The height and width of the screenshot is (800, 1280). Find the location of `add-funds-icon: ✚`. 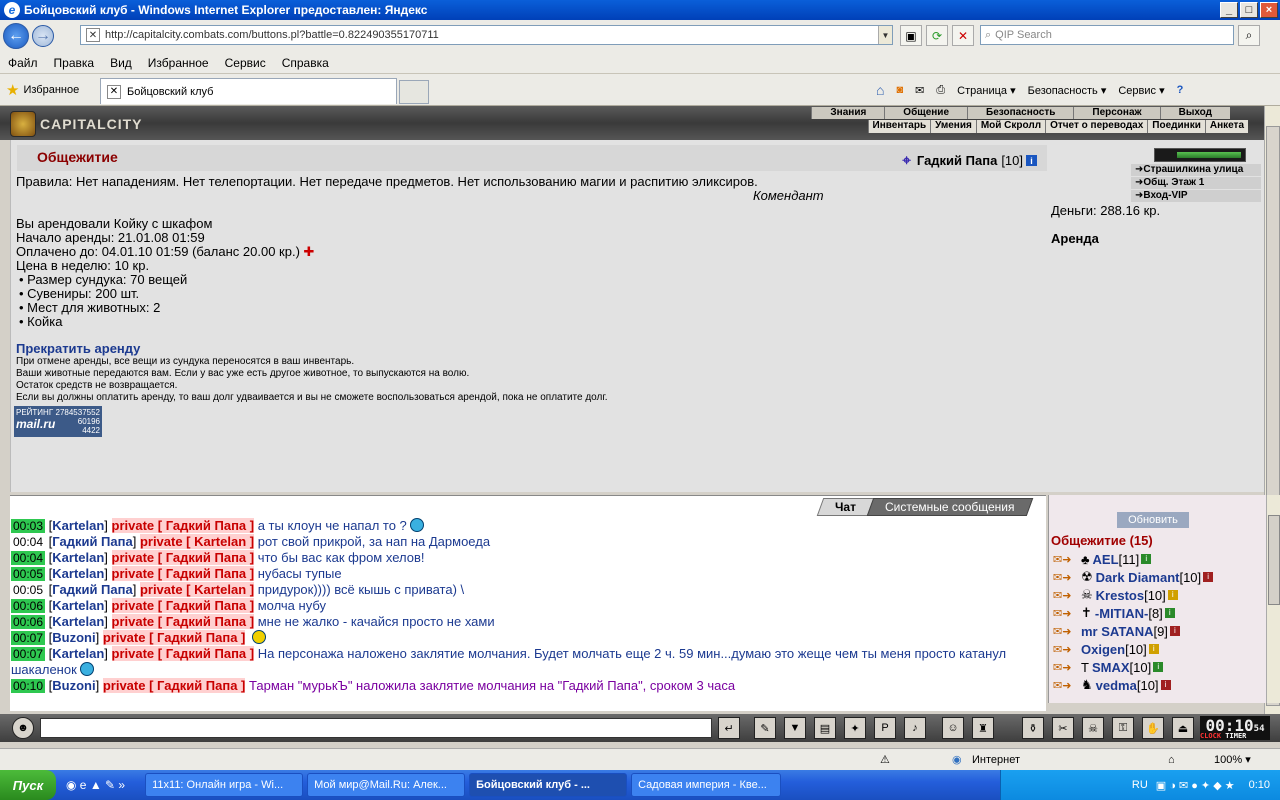

add-funds-icon: ✚ is located at coordinates (309, 251).